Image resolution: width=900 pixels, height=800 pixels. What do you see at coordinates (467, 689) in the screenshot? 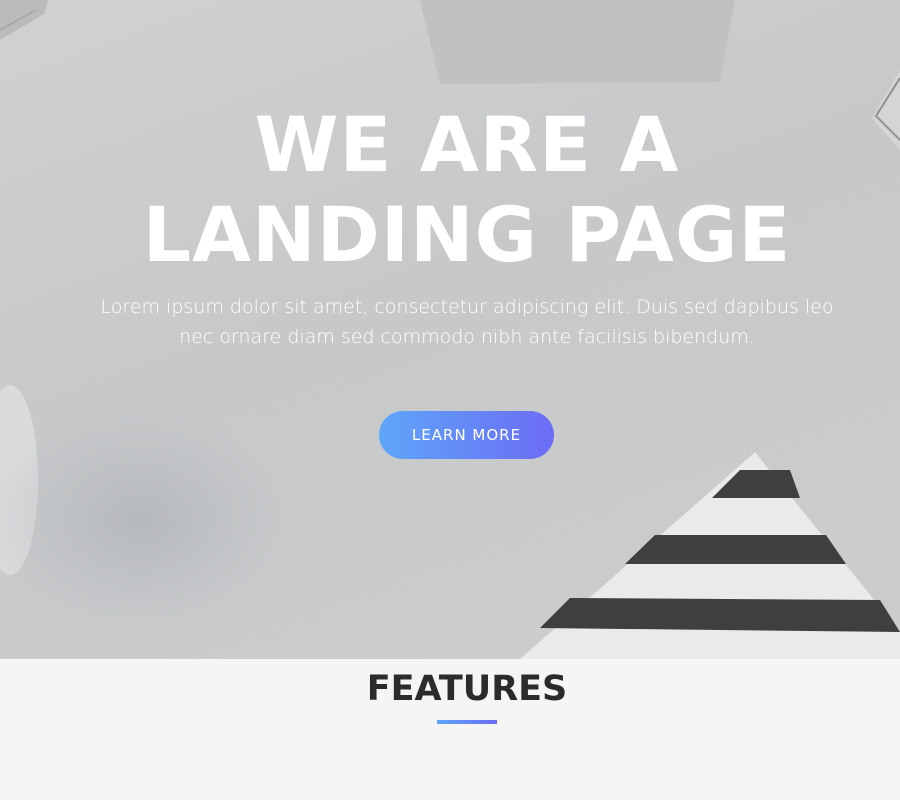
I see `features-heading: FEATURES` at bounding box center [467, 689].